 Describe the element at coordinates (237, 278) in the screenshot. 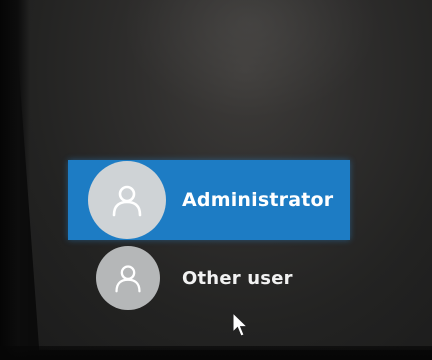

I see `user-name-label: Other user` at that location.